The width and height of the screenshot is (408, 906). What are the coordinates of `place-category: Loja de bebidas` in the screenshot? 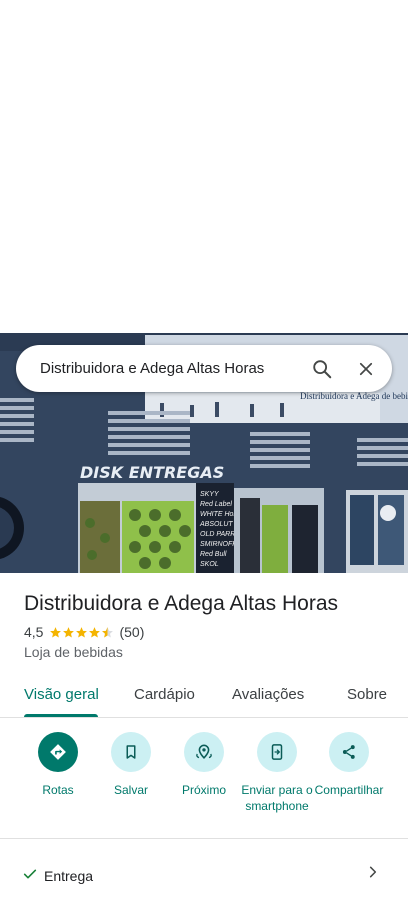 It's located at (73, 652).